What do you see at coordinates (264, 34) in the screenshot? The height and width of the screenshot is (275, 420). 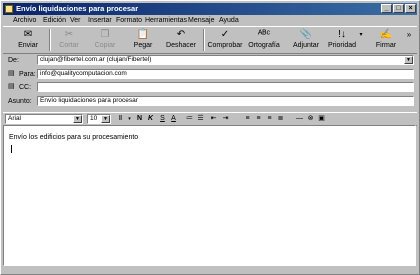 I see `spelling-icon: ᴬᴮᶜ` at bounding box center [264, 34].